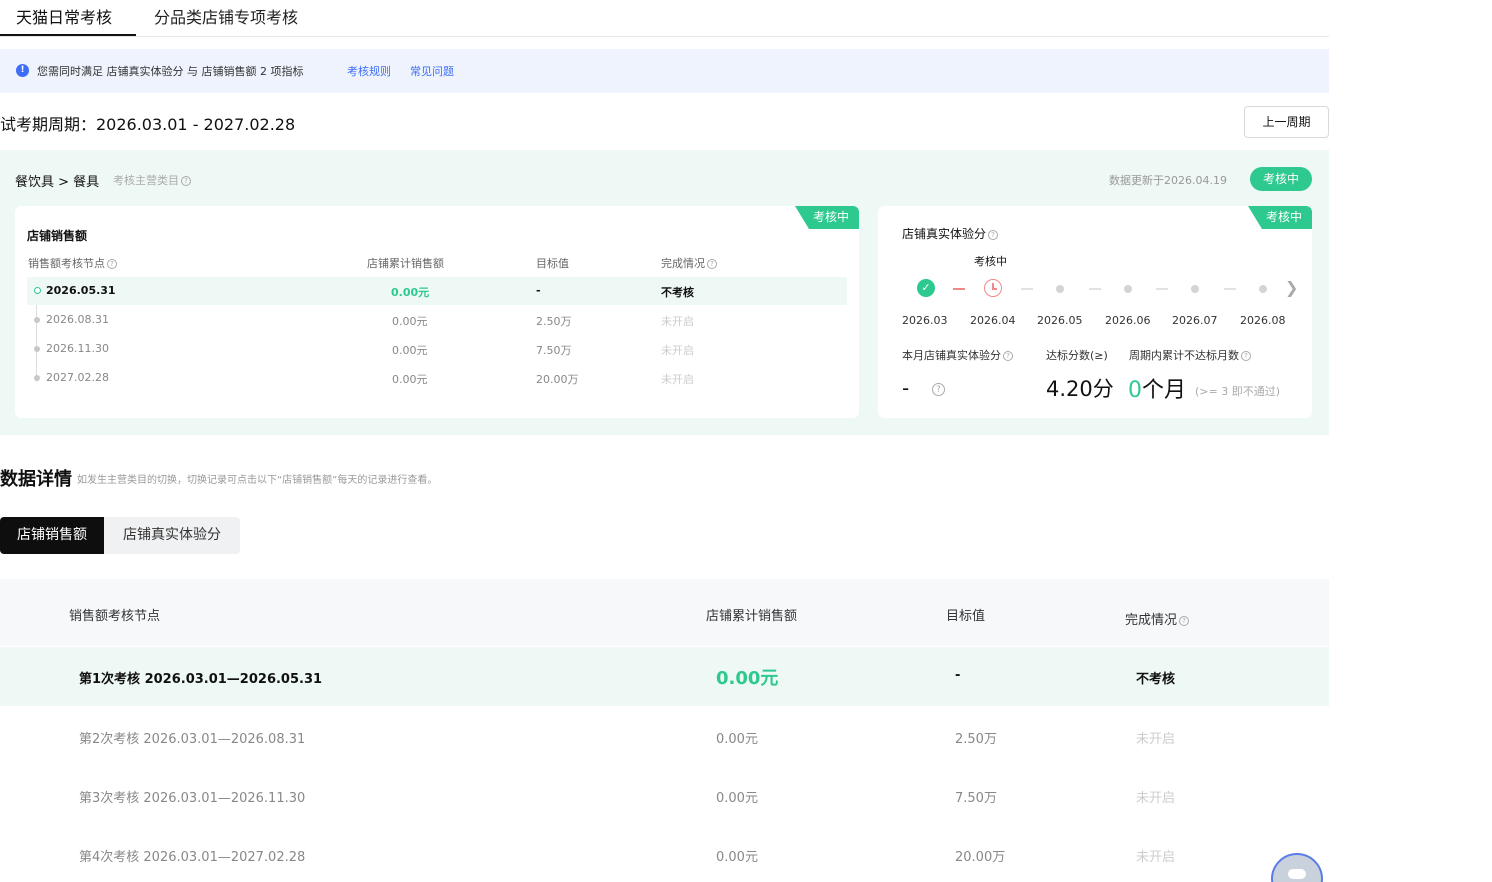  Describe the element at coordinates (1080, 389) in the screenshot. I see `target-score-value: 4.20分` at that location.